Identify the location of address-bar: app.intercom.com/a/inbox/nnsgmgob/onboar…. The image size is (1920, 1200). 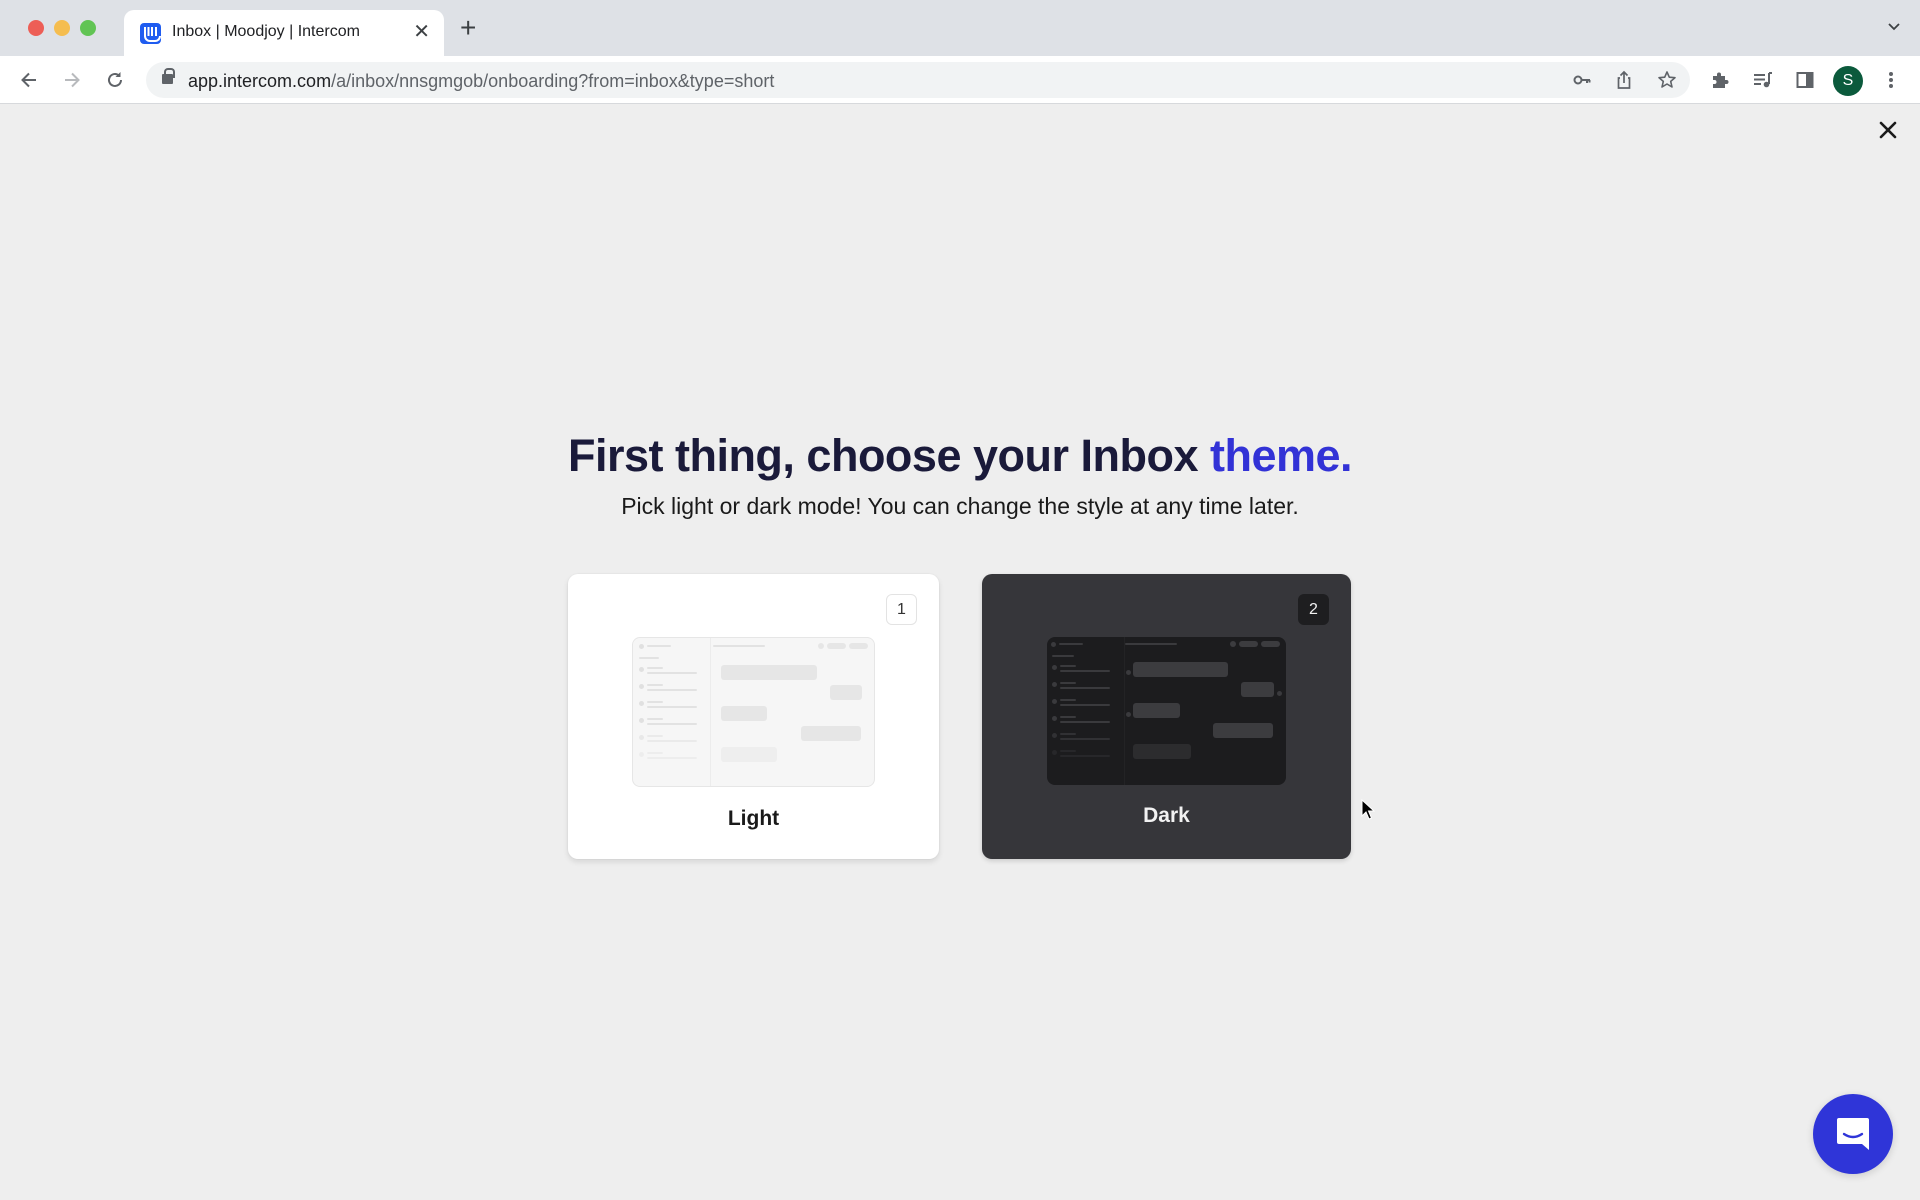
(918, 80).